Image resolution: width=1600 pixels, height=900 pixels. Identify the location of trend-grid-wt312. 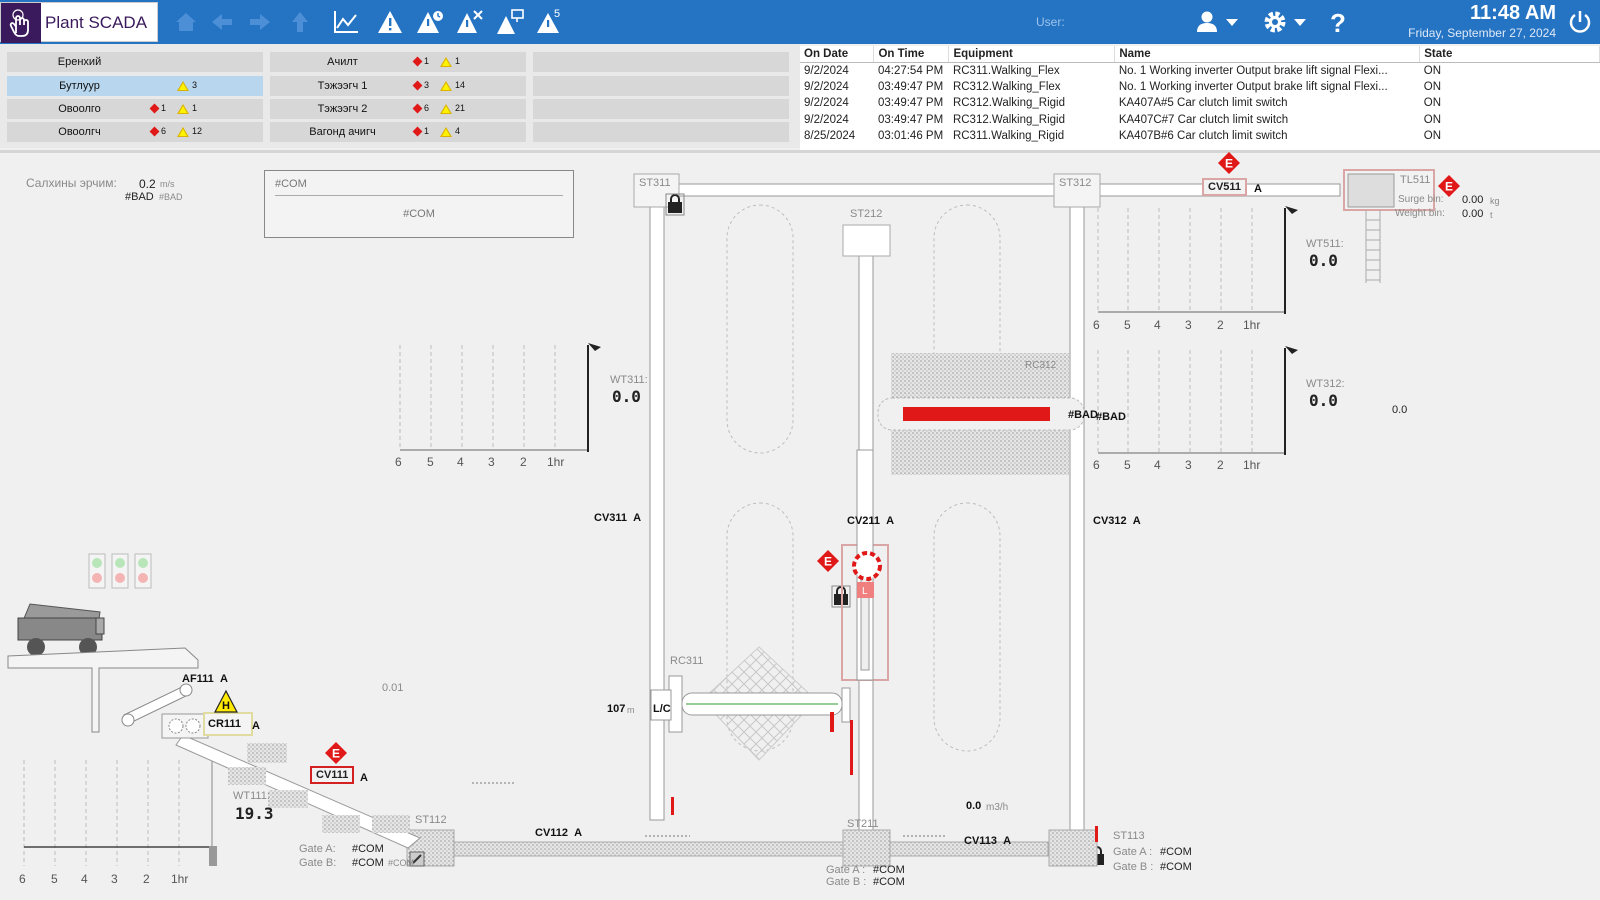
(1197, 400).